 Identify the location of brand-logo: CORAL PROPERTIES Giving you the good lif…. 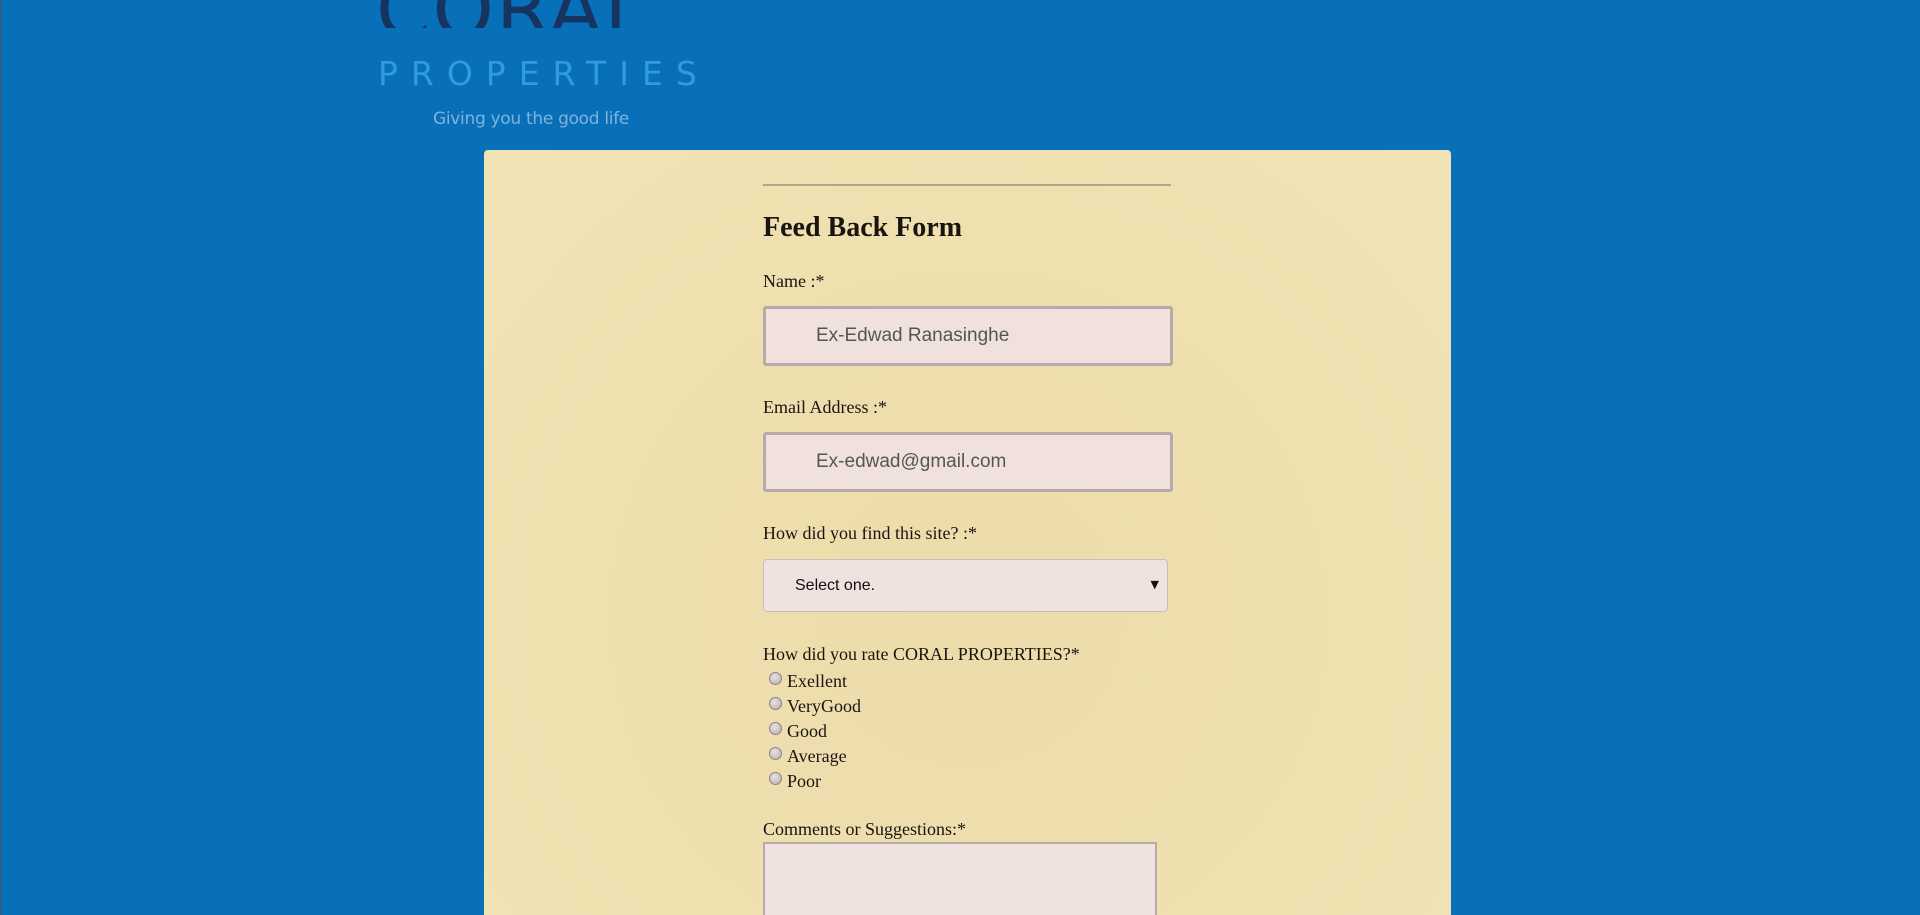
(536, 67).